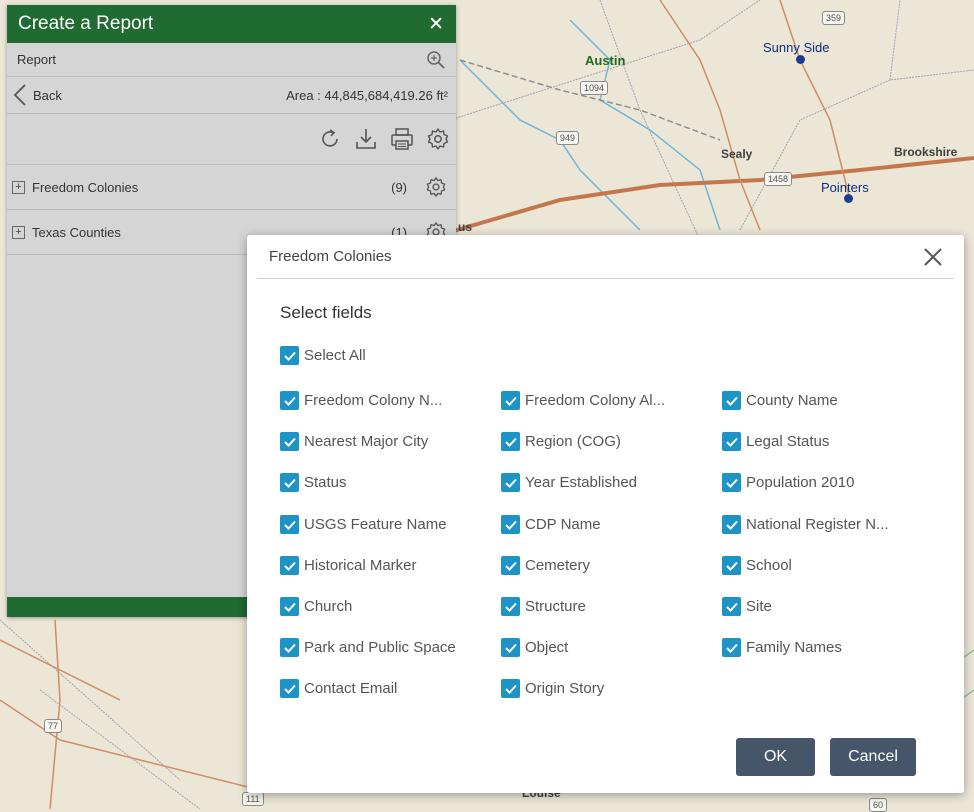 Image resolution: width=974 pixels, height=812 pixels. I want to click on field-checkbox: School, so click(757, 565).